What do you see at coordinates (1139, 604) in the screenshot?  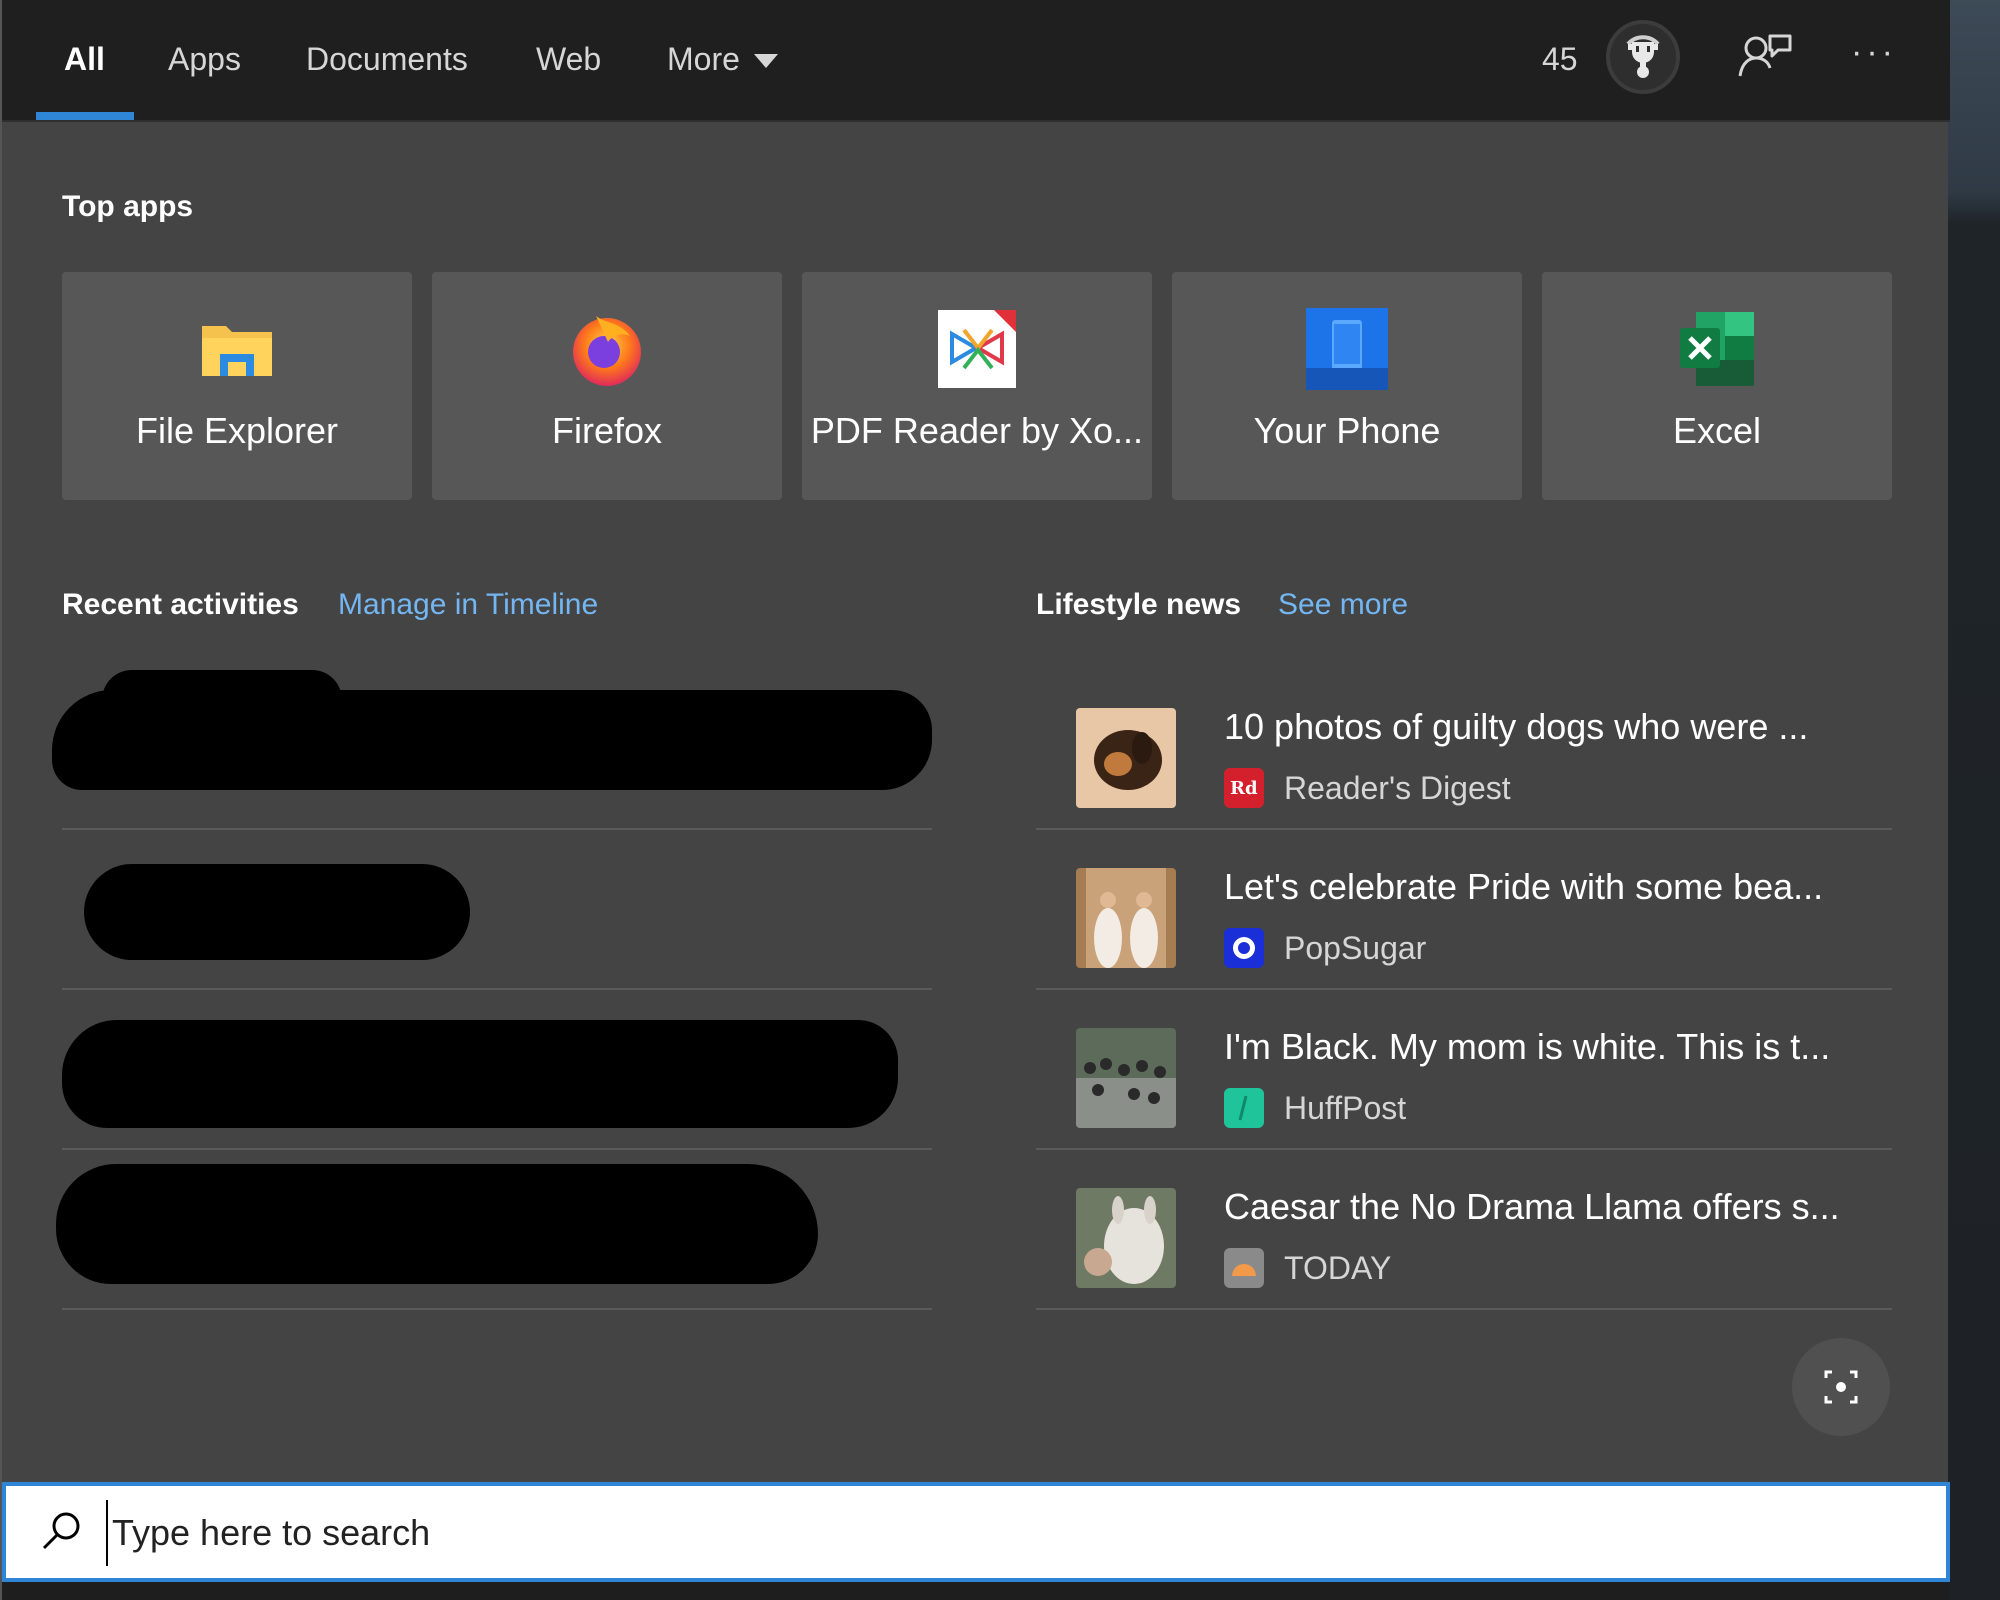 I see `lifestyle-news-title: Lifestyle news` at bounding box center [1139, 604].